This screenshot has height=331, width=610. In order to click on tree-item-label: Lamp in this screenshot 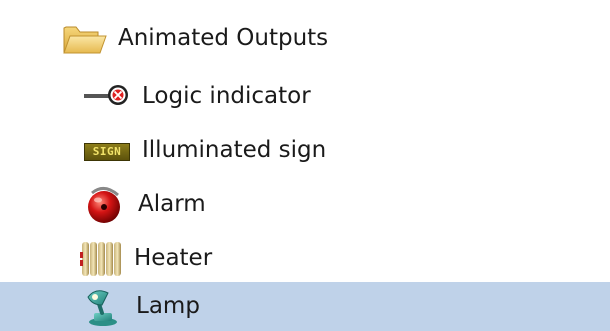, I will do `click(168, 306)`.